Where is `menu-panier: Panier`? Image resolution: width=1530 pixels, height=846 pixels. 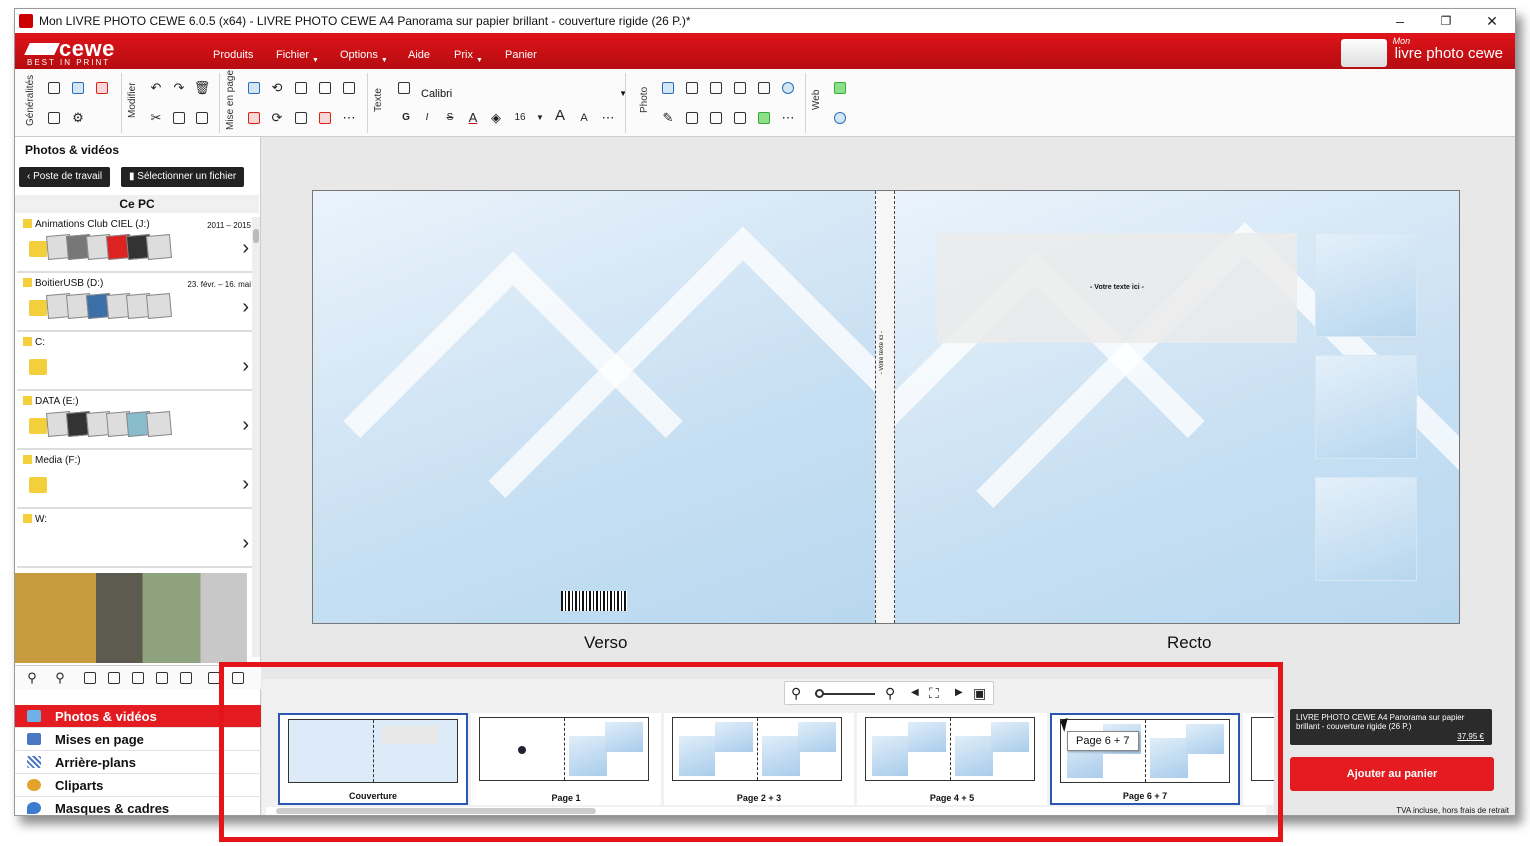
menu-panier: Panier is located at coordinates (521, 55).